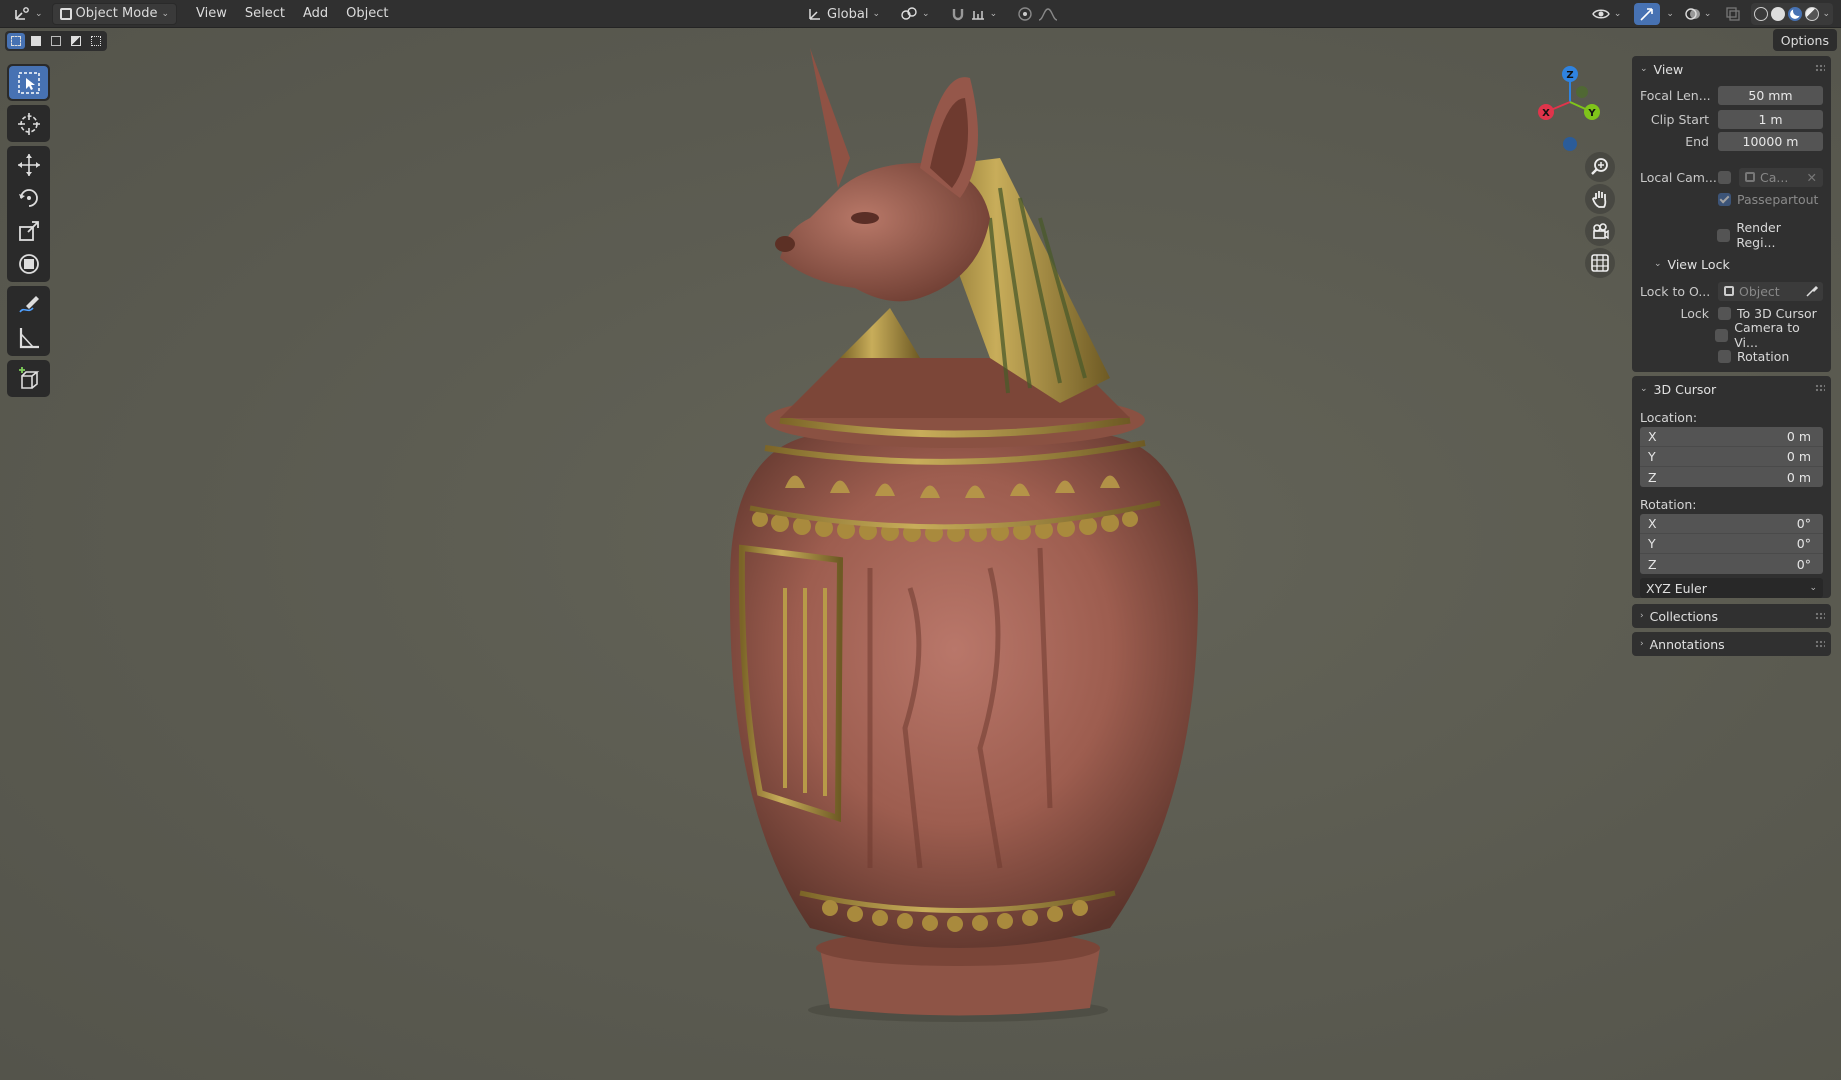  I want to click on local-camera-checkbox, so click(1724, 177).